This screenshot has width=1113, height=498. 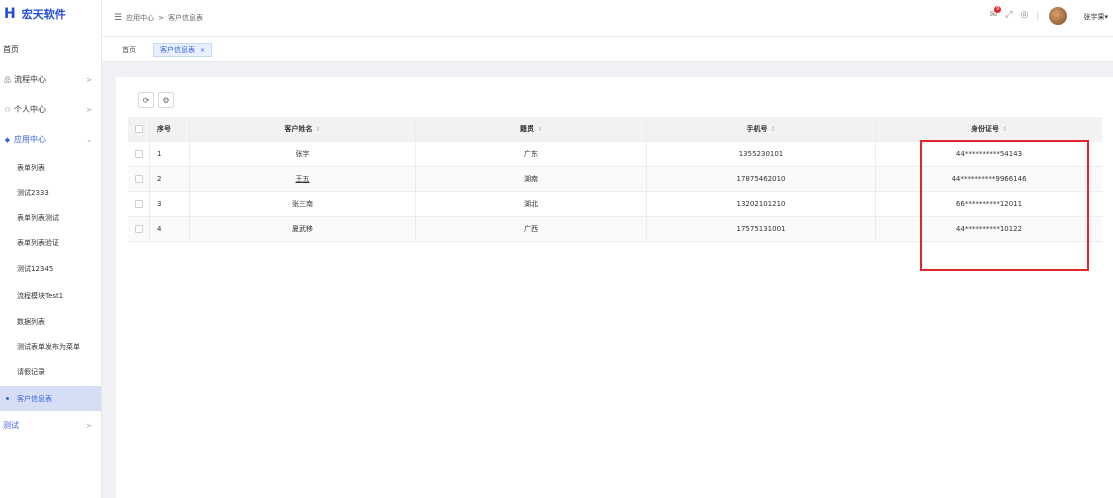 What do you see at coordinates (50, 371) in the screenshot?
I see `sidebar-item-leave-record: 请假记录` at bounding box center [50, 371].